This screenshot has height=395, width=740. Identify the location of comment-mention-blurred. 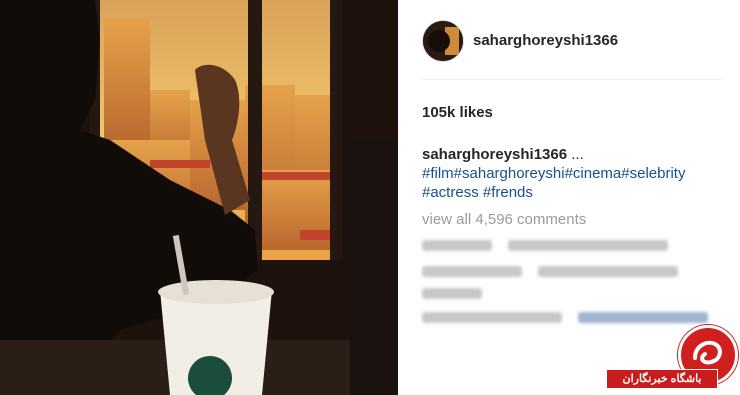
(643, 317).